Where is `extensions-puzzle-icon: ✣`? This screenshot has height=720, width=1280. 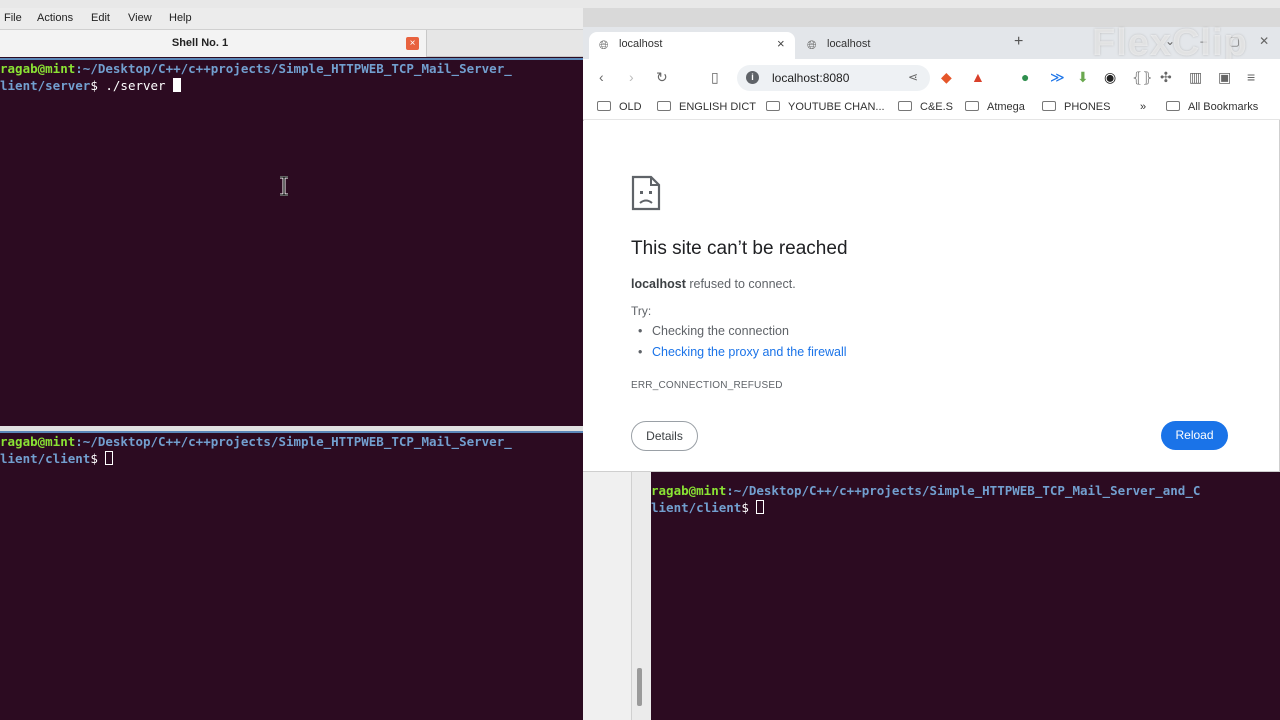
extensions-puzzle-icon: ✣ is located at coordinates (1166, 77).